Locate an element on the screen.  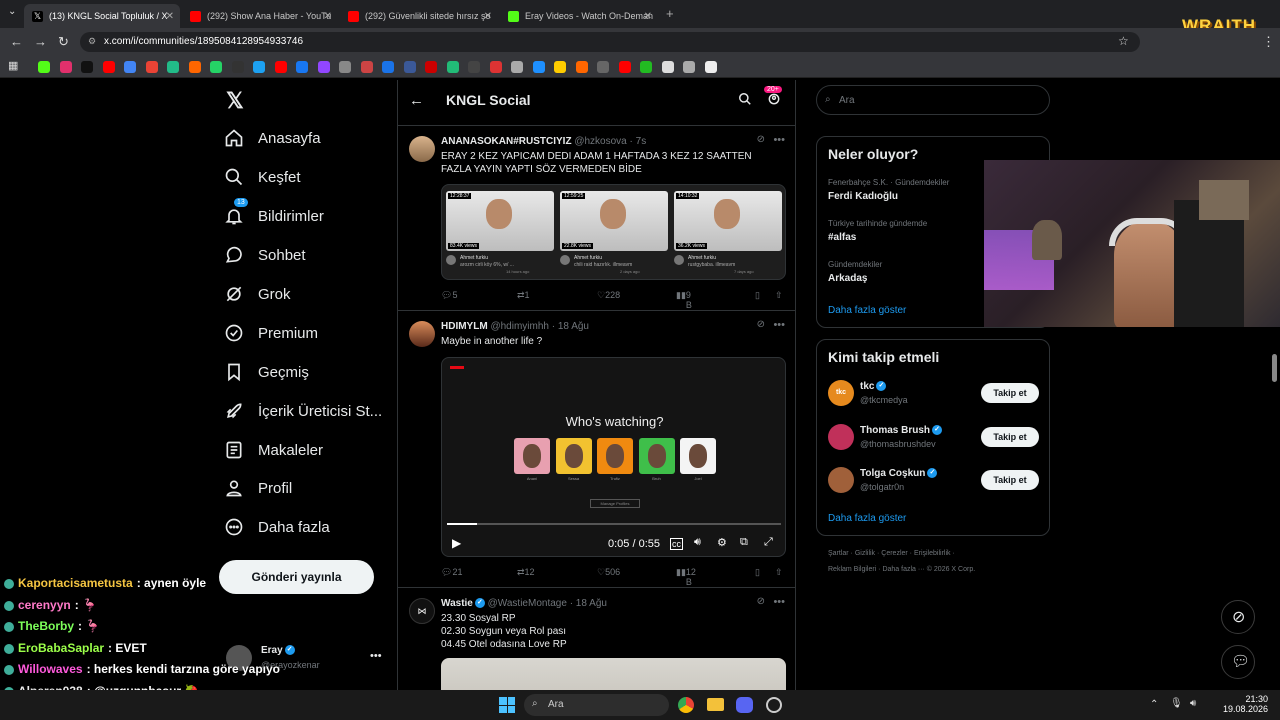
tweet-author: ANANASOKAN#RUSTCIYIZ @hzkosova · 7s is located at coordinates (543, 141).